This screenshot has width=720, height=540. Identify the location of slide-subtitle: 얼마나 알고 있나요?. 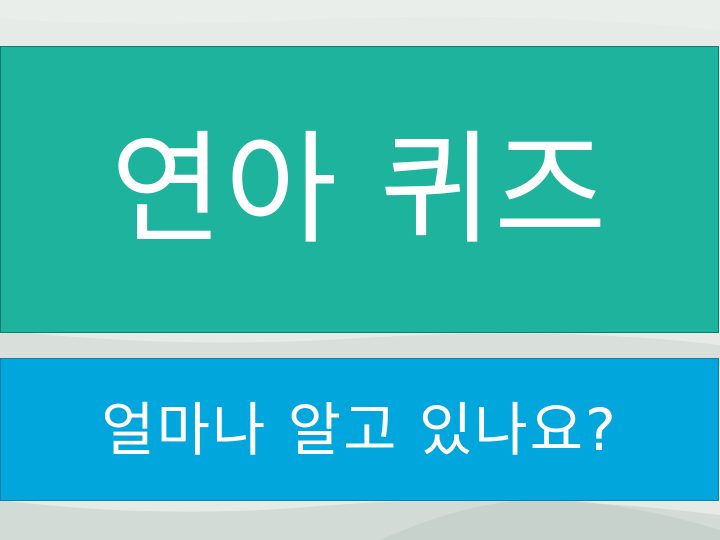
(359, 429).